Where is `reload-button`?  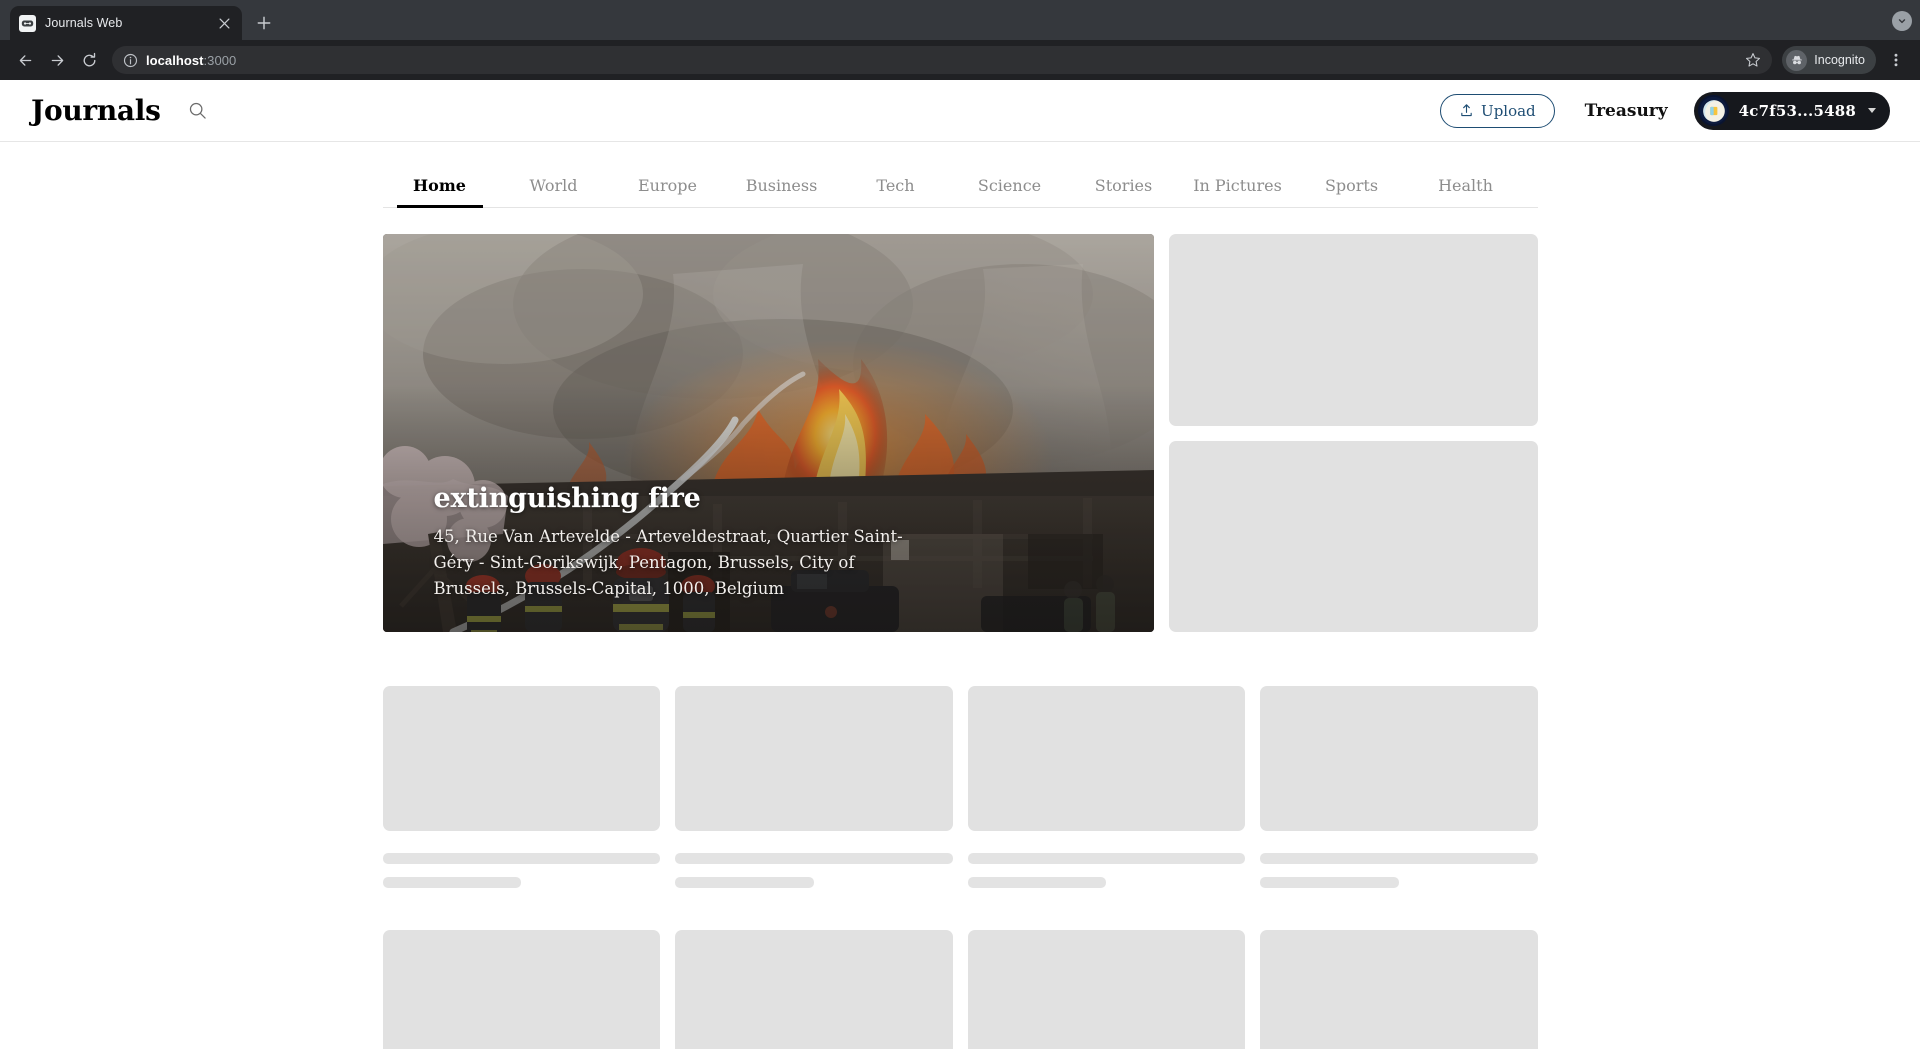 reload-button is located at coordinates (89, 60).